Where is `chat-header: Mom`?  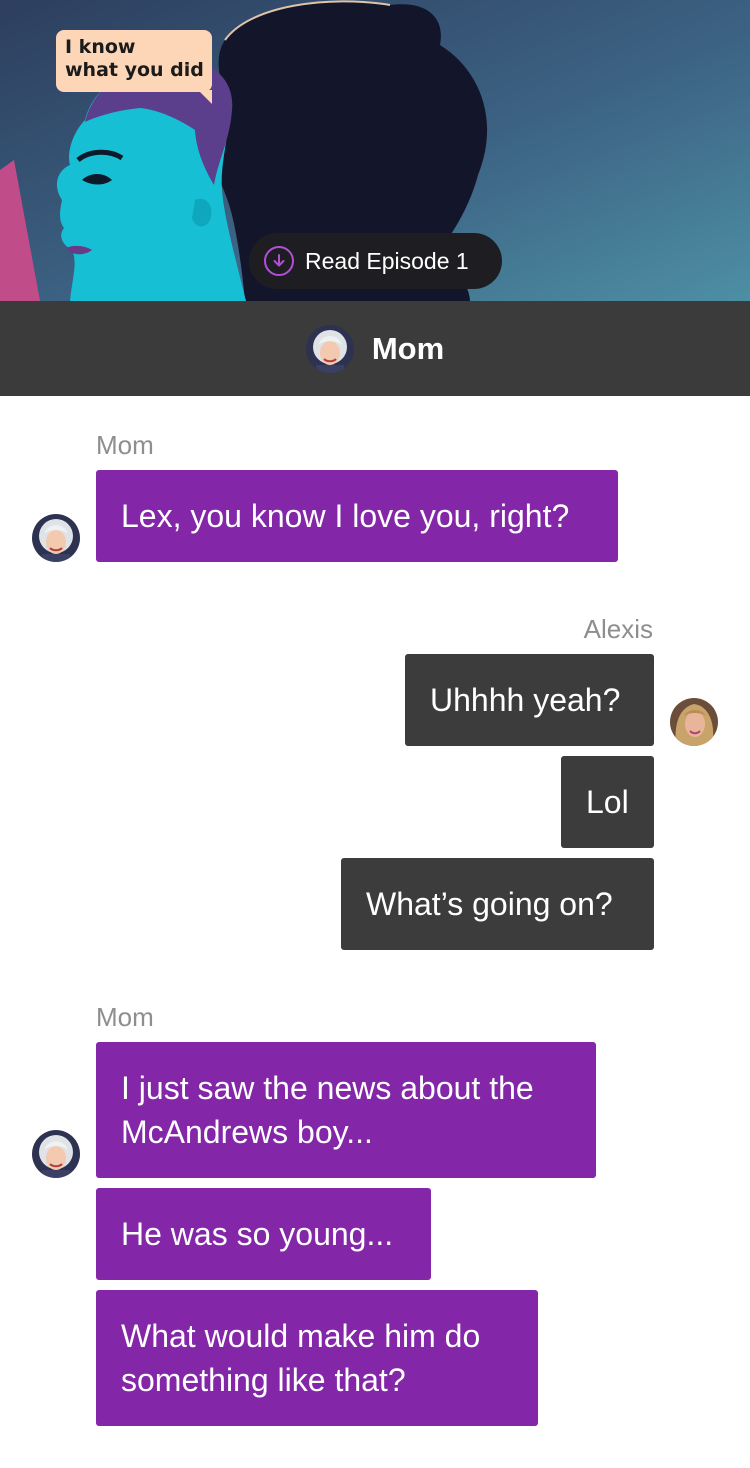
chat-header: Mom is located at coordinates (375, 348).